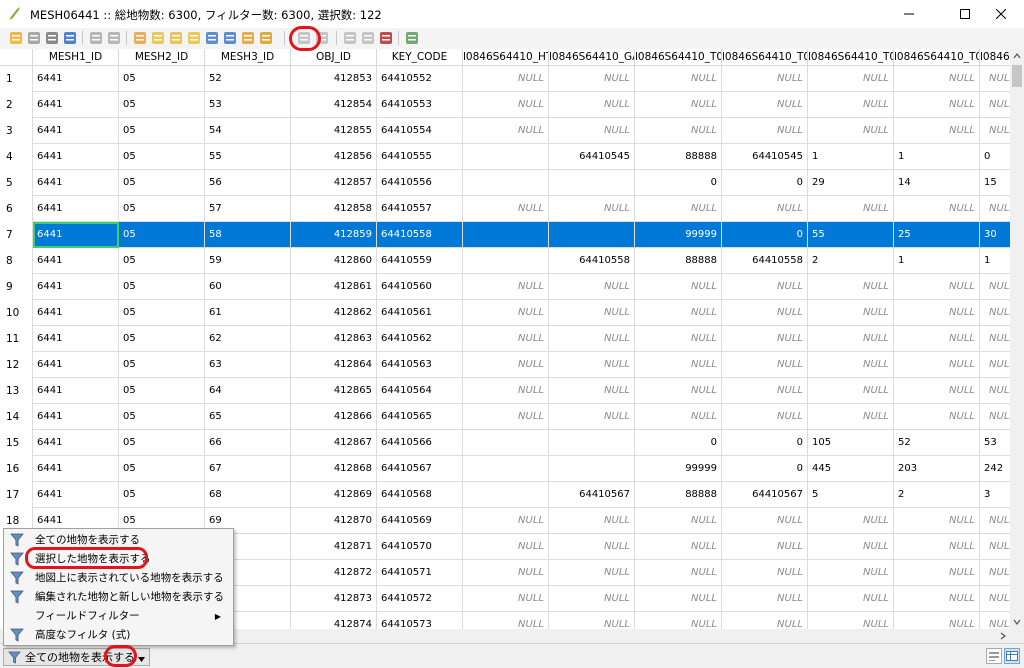  I want to click on table-cell: 64410572, so click(420, 599).